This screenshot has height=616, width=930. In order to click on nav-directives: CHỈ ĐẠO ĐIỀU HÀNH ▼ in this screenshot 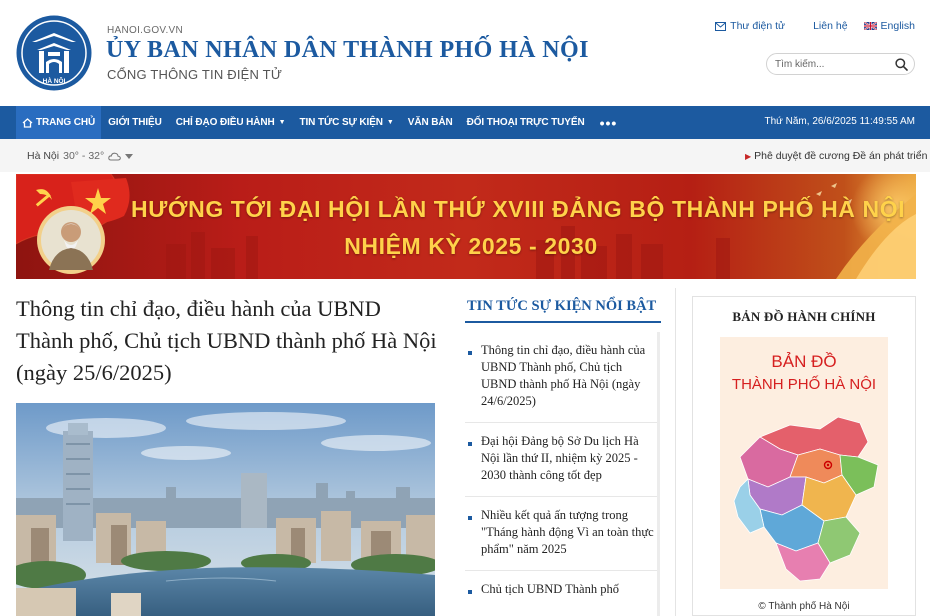, I will do `click(231, 122)`.